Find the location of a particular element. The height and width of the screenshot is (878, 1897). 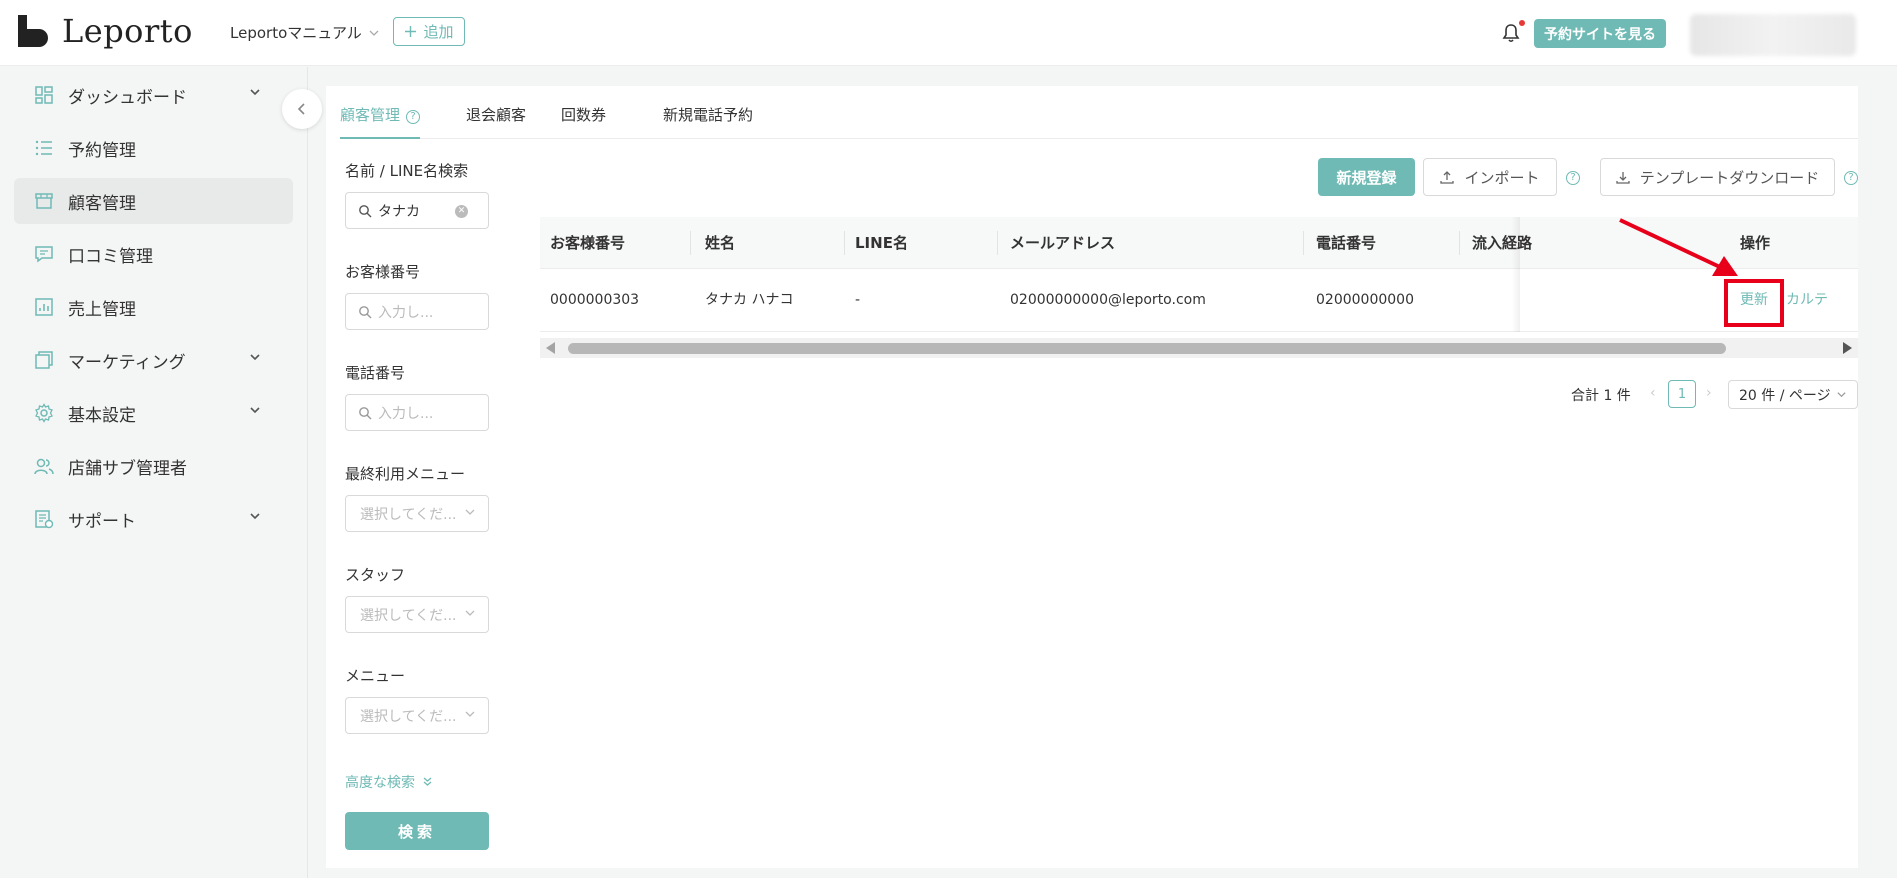

top-header: Leporto Leportoマニュアル 追加 予約サイトを見る is located at coordinates (948, 33).